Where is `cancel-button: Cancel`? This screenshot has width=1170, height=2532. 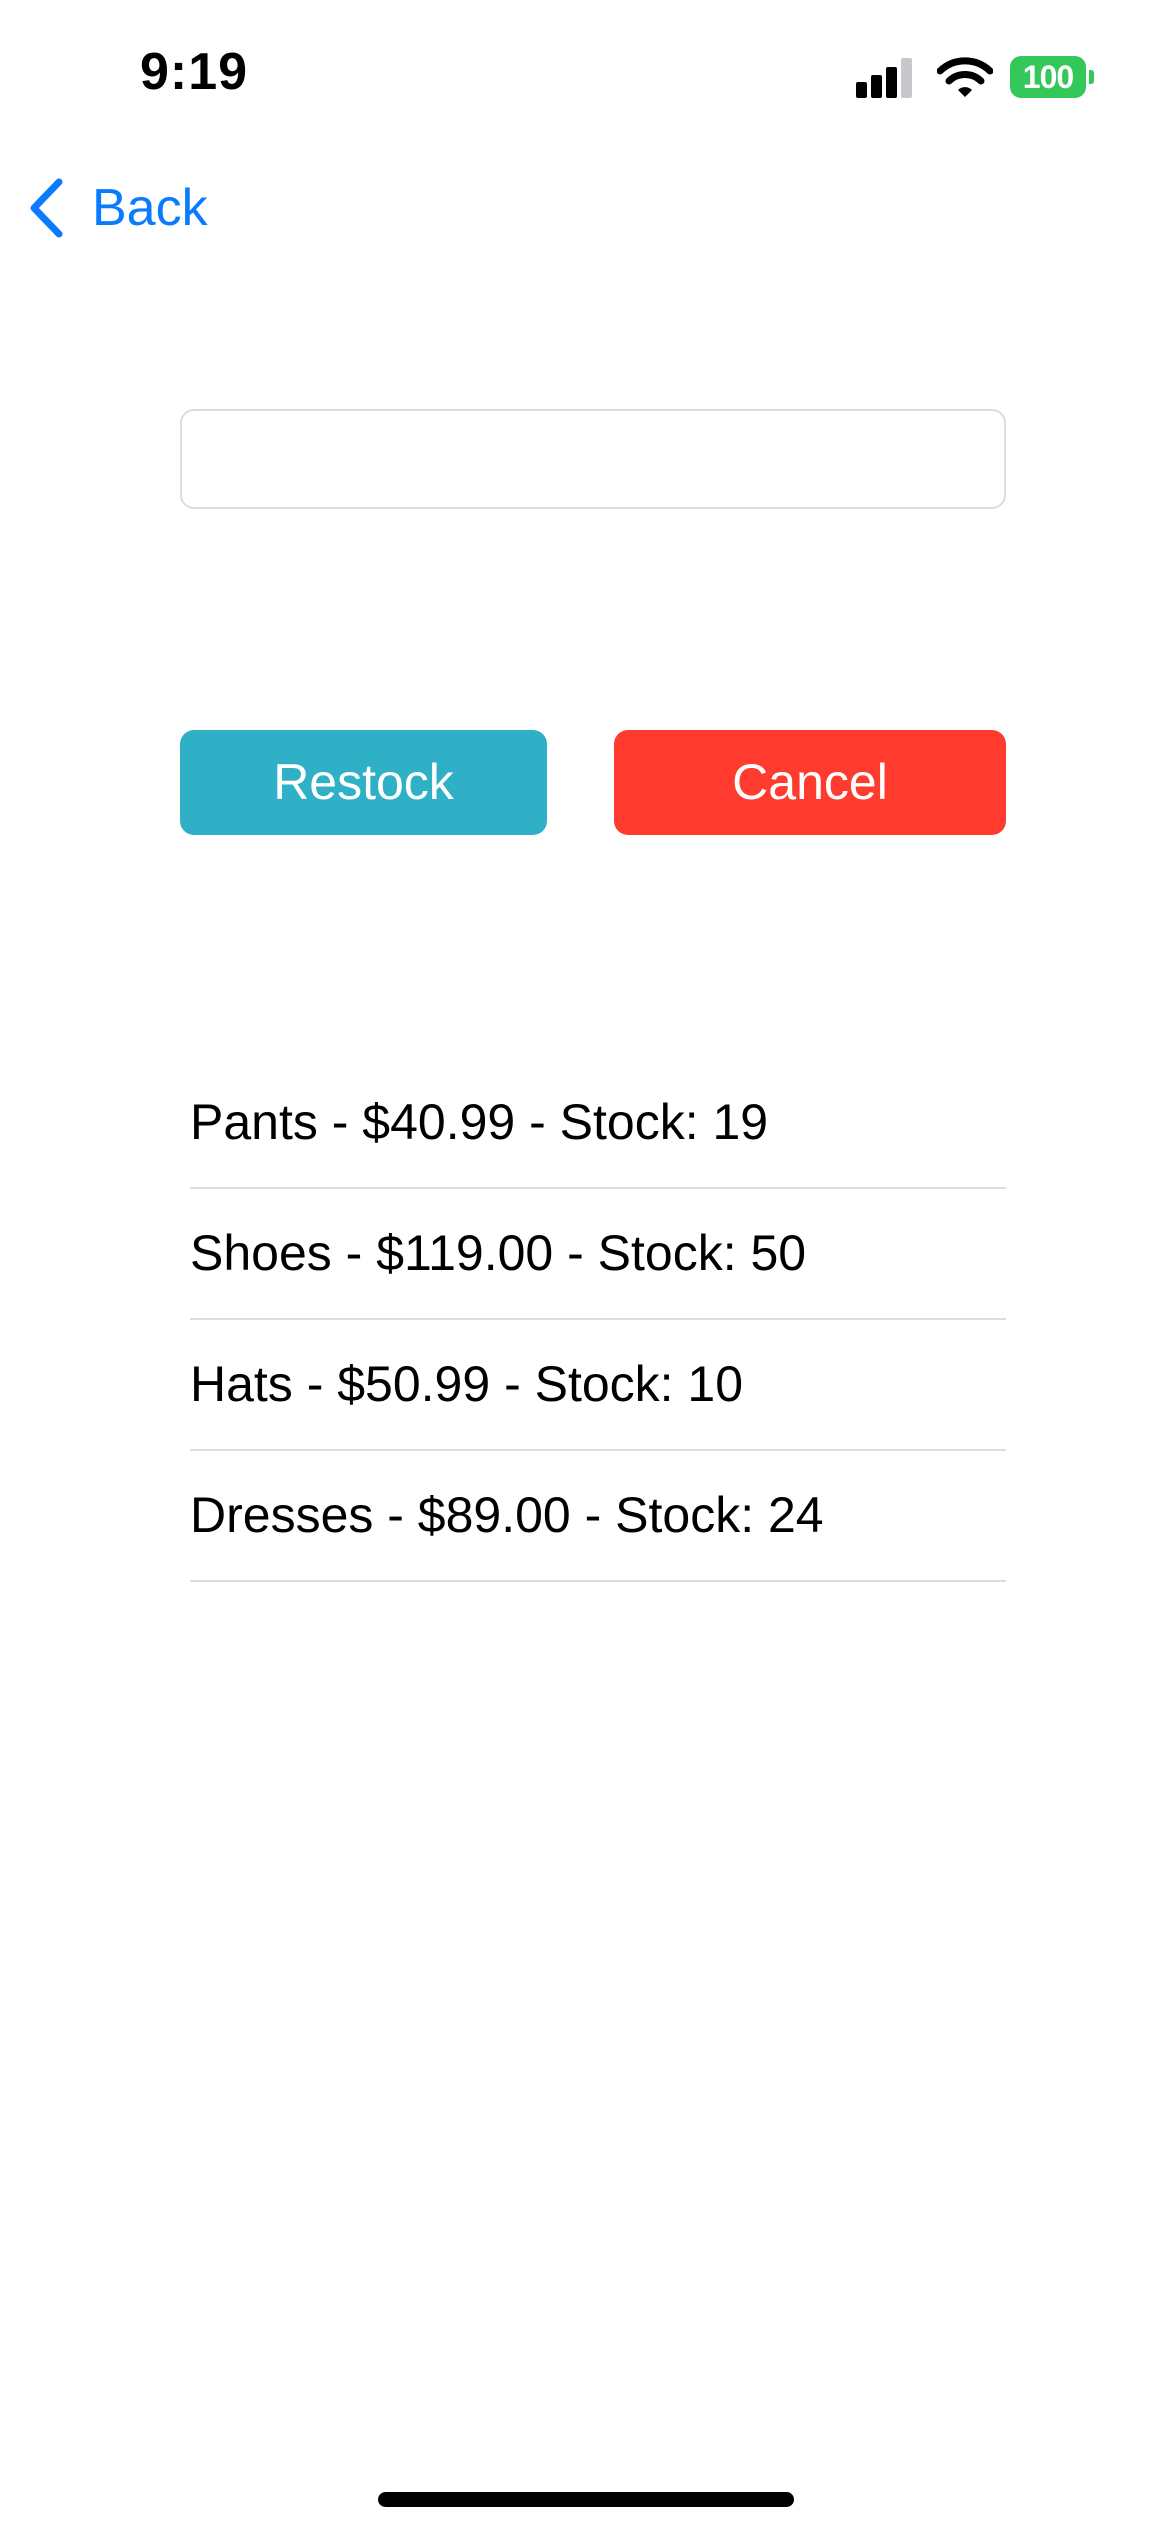 cancel-button: Cancel is located at coordinates (810, 782).